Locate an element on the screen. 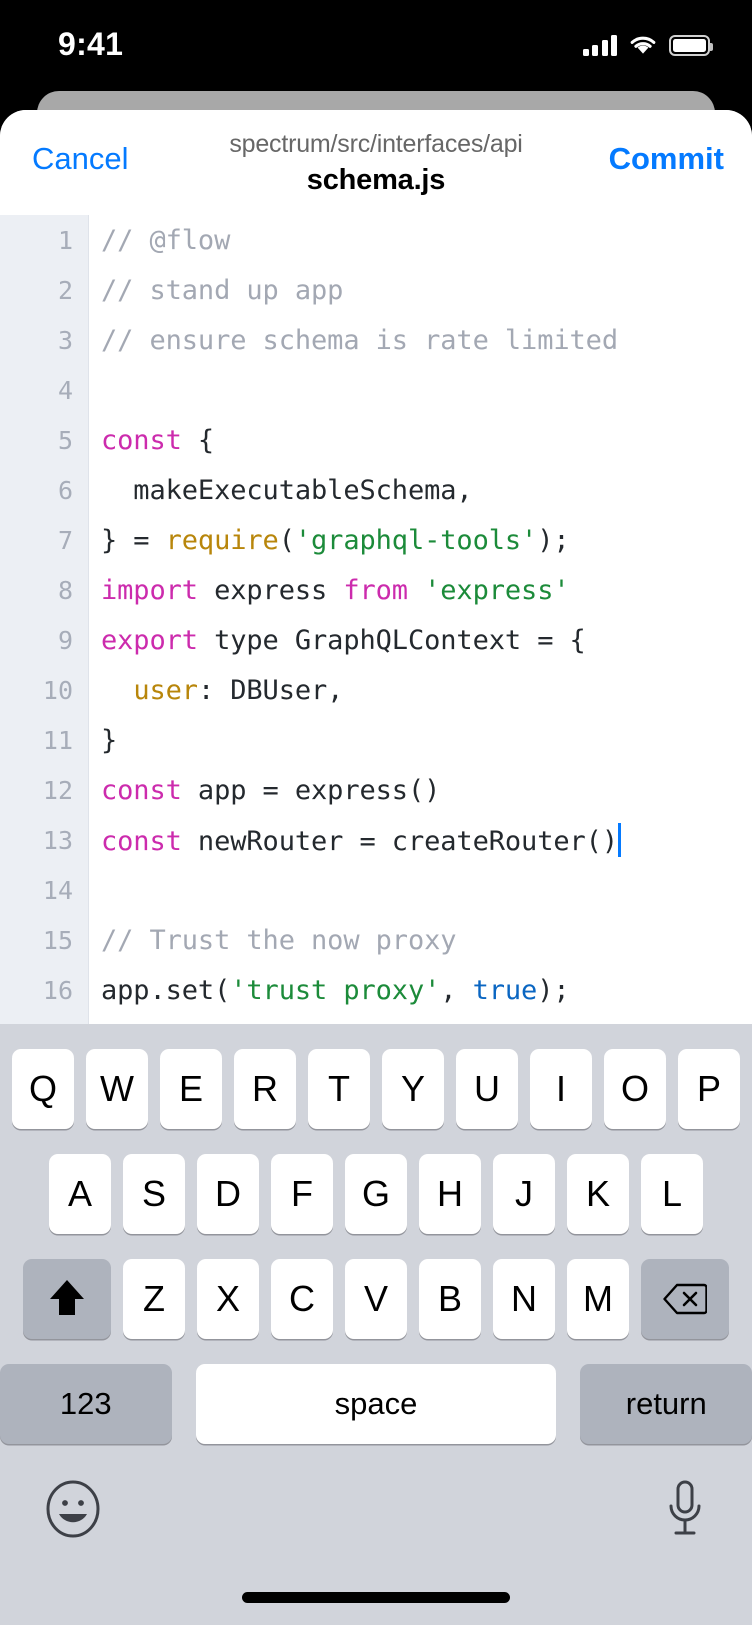  line-content: // @flow is located at coordinates (155, 240).